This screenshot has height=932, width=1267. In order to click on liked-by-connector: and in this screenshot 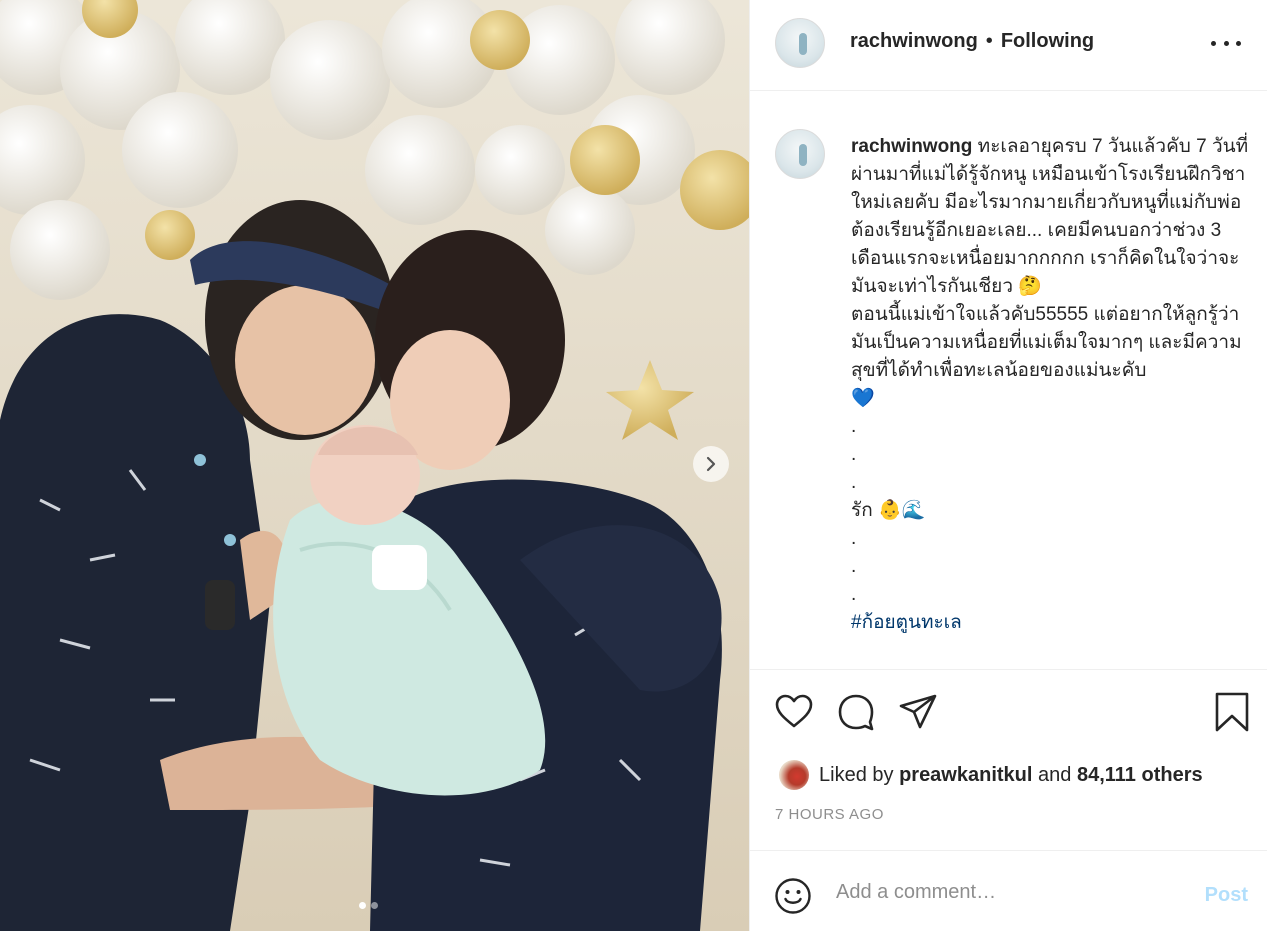, I will do `click(1055, 774)`.